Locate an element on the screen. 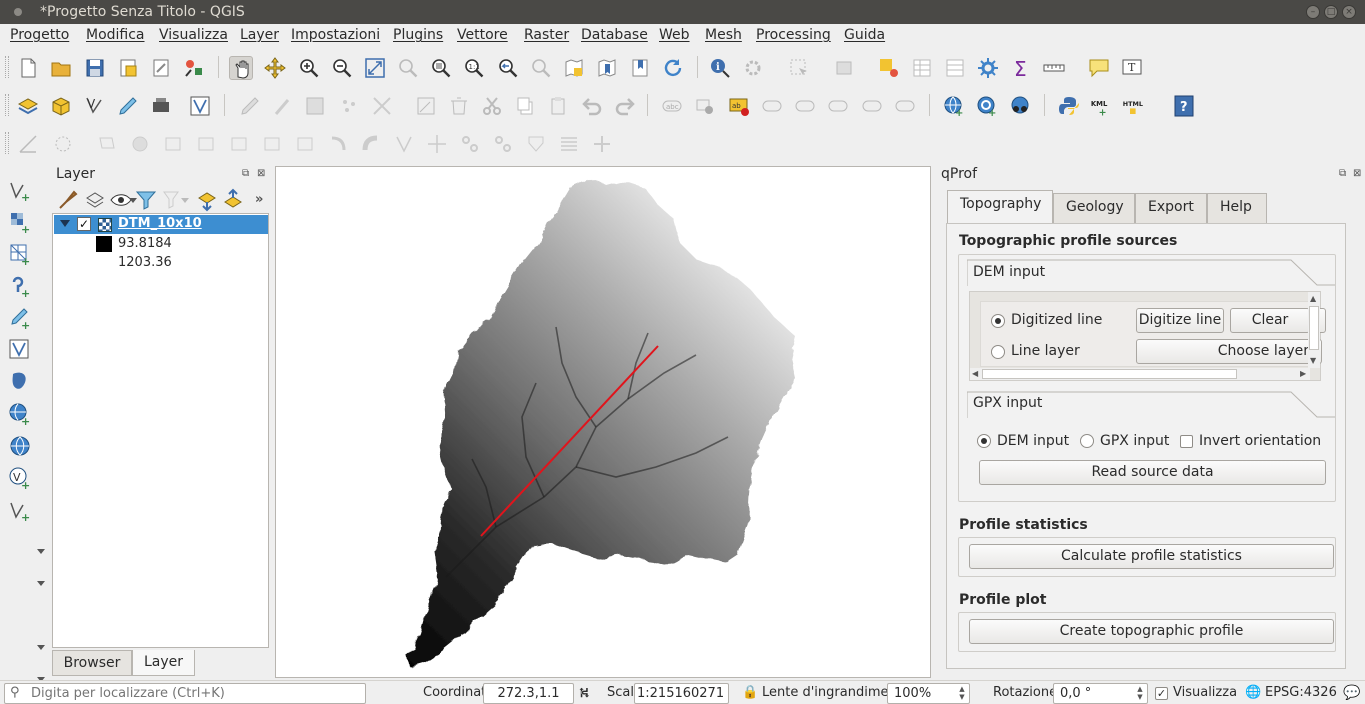 This screenshot has height=704, width=1365. lock-scale-icon: 🔒 is located at coordinates (750, 692).